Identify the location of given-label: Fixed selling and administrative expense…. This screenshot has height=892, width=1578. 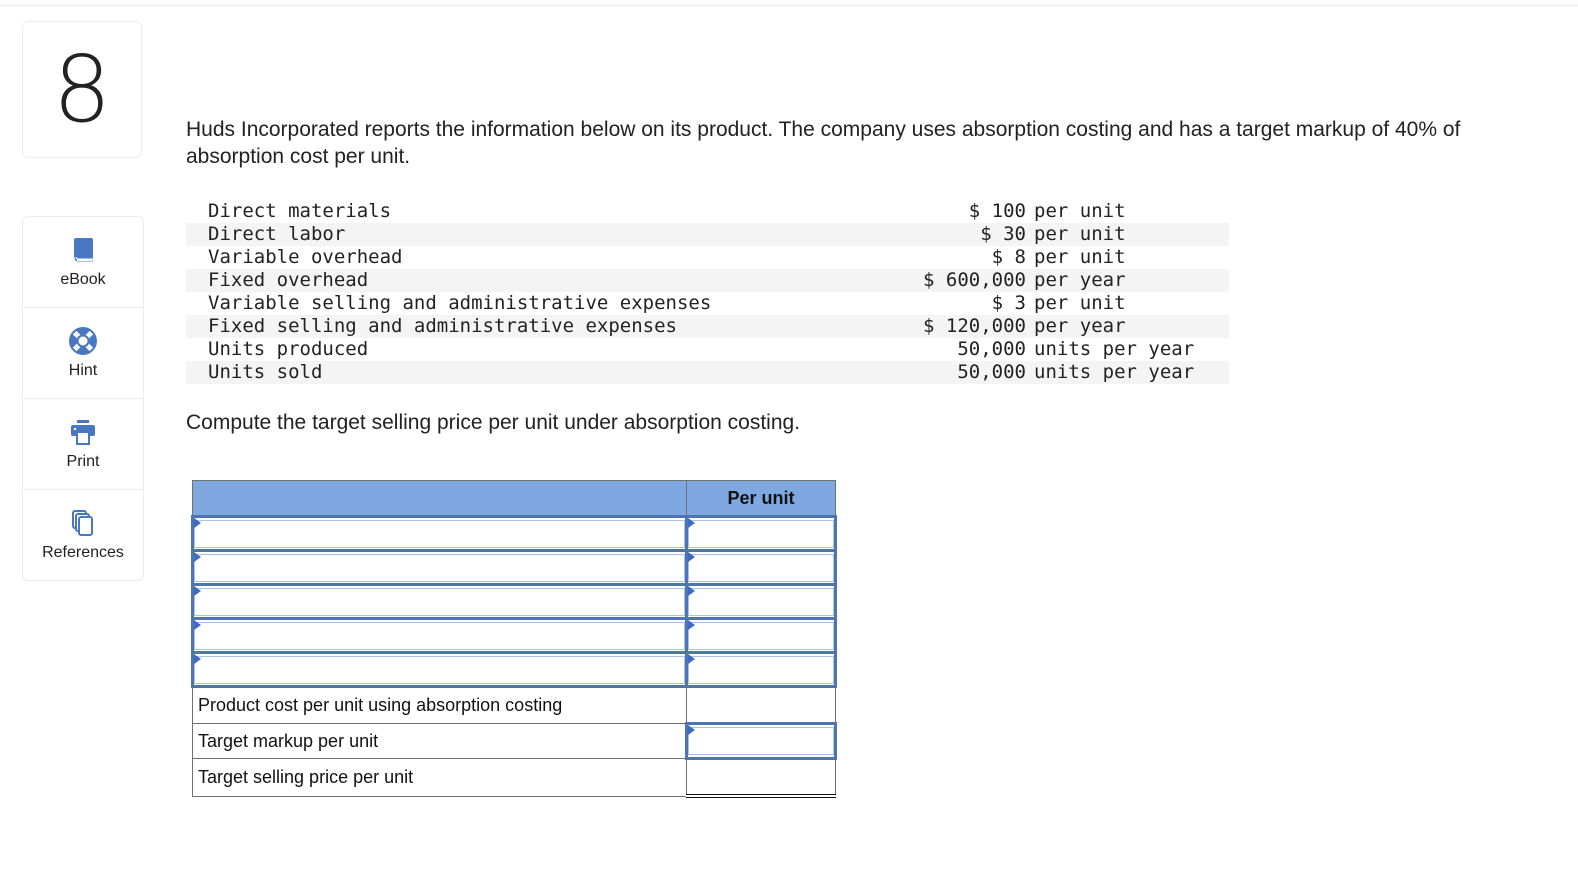
(547, 326).